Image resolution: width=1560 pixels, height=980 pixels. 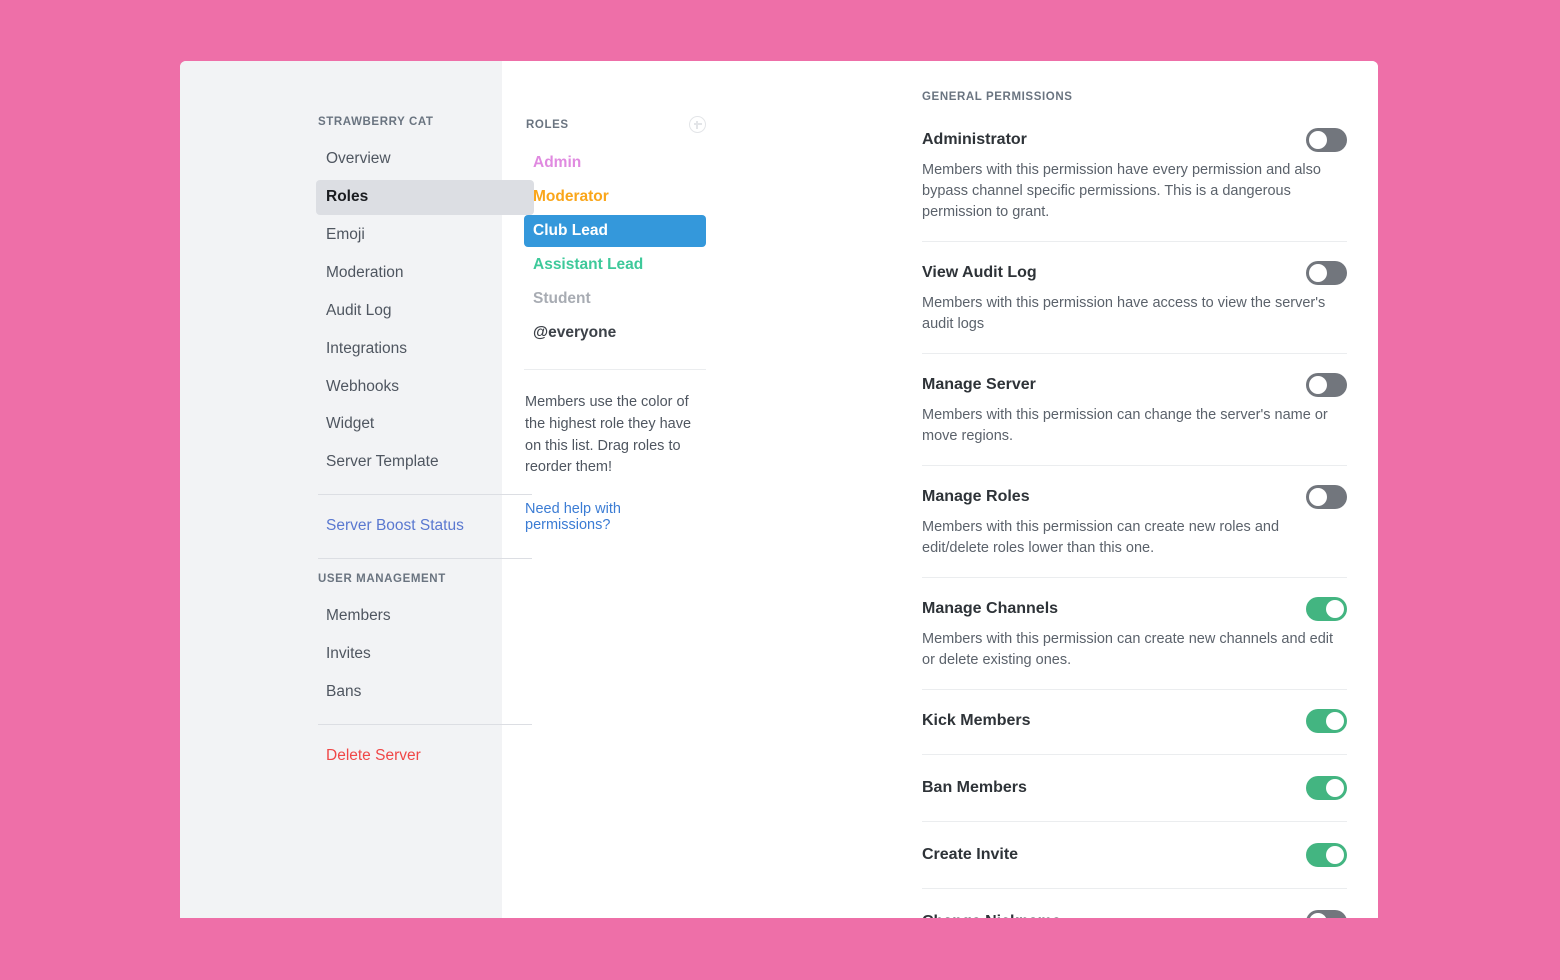 What do you see at coordinates (1134, 855) in the screenshot?
I see `permission-row-header: Create Invite` at bounding box center [1134, 855].